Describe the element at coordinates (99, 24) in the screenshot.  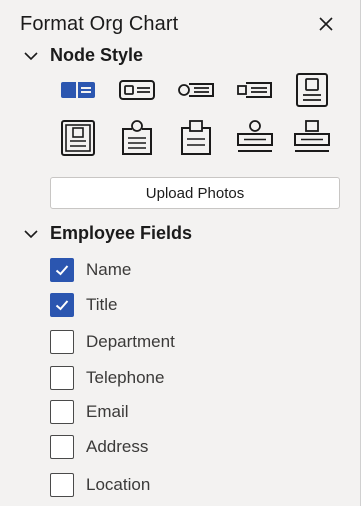
I see `pane-title: Format Org Chart` at that location.